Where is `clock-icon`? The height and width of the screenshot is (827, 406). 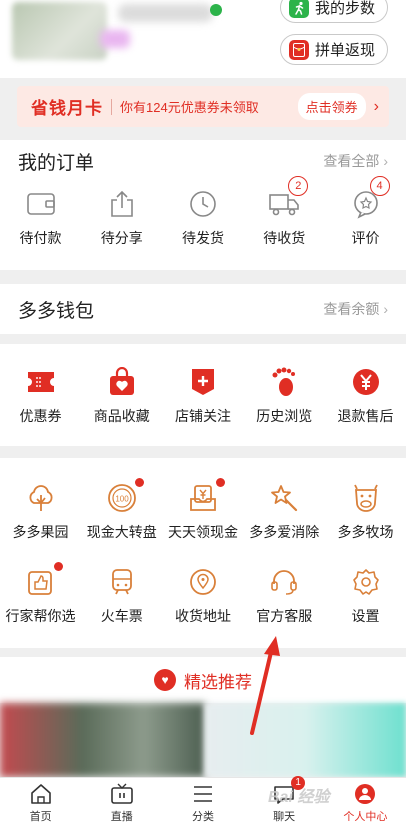
clock-icon is located at coordinates (203, 204).